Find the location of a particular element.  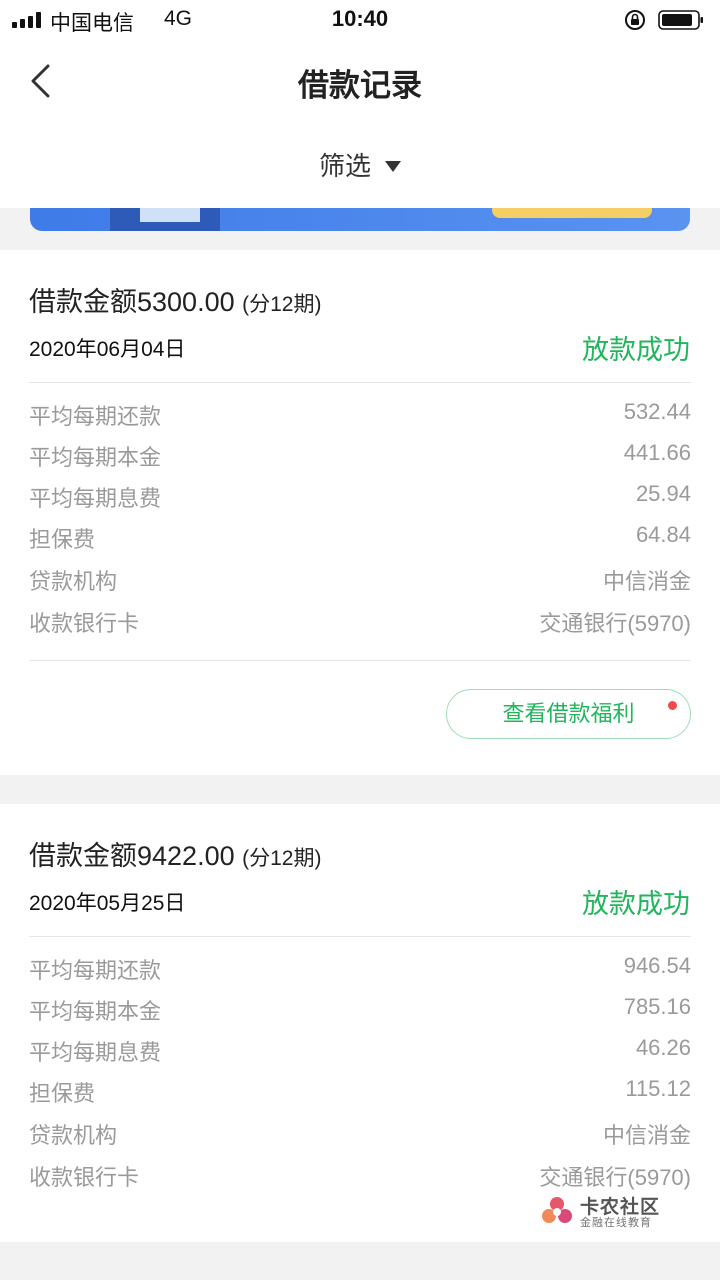

loan-amount: 借款金额5300.00 (分12期) is located at coordinates (175, 299).